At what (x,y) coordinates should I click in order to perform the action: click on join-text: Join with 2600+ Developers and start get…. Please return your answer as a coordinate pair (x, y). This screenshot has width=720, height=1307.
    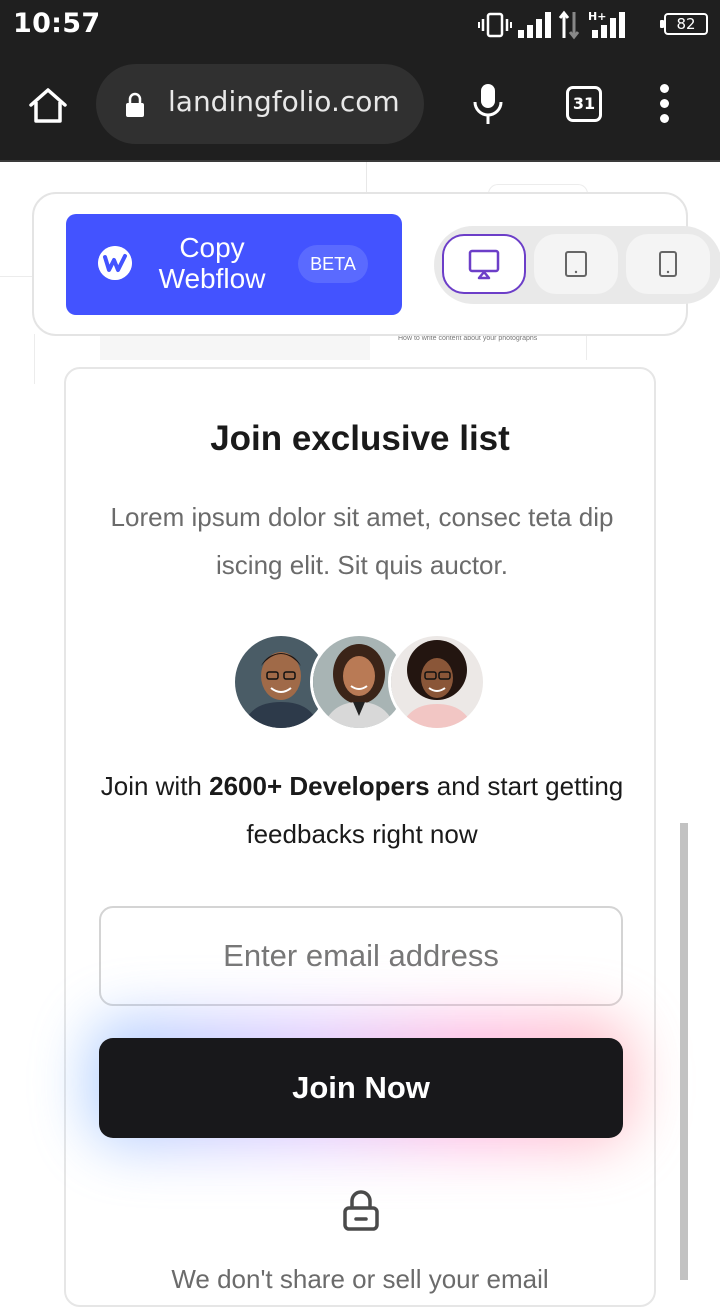
    Looking at the image, I should click on (362, 810).